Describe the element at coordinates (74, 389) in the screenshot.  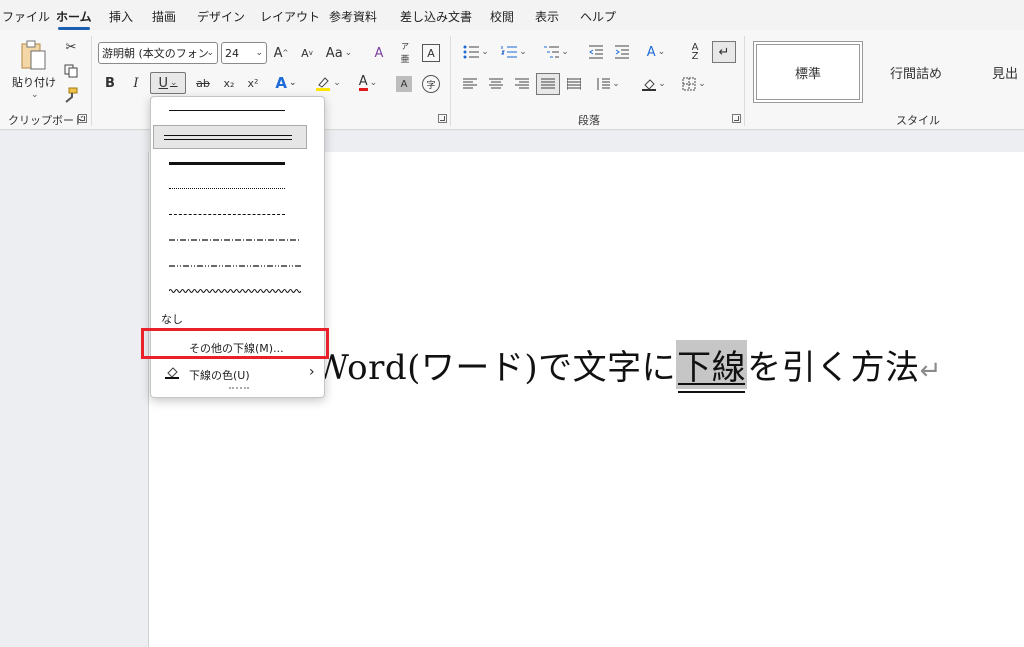
I see `document-left-margin` at that location.